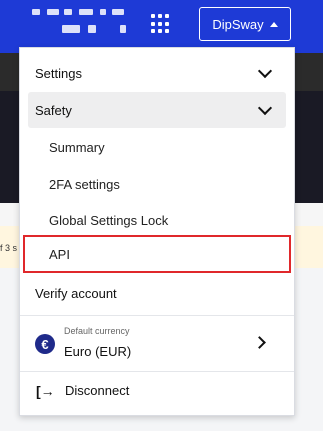 The width and height of the screenshot is (323, 431). I want to click on menu-verify-account: Verify account, so click(157, 293).